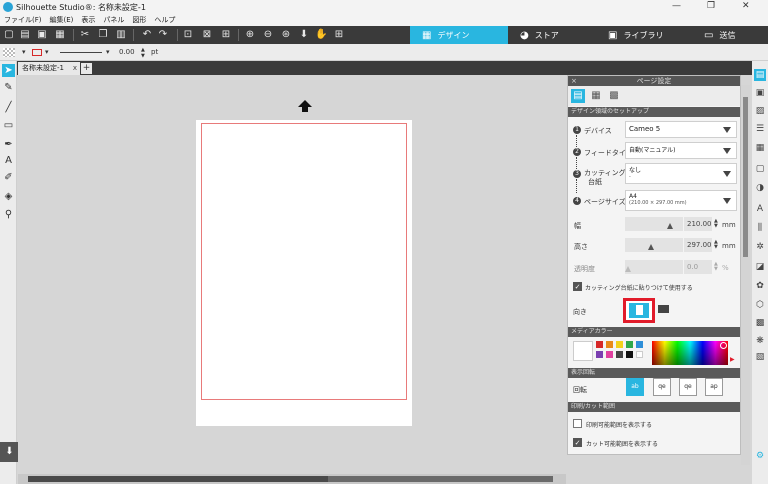  Describe the element at coordinates (9, 452) in the screenshot. I see `library-panel-button: ⬇` at that location.